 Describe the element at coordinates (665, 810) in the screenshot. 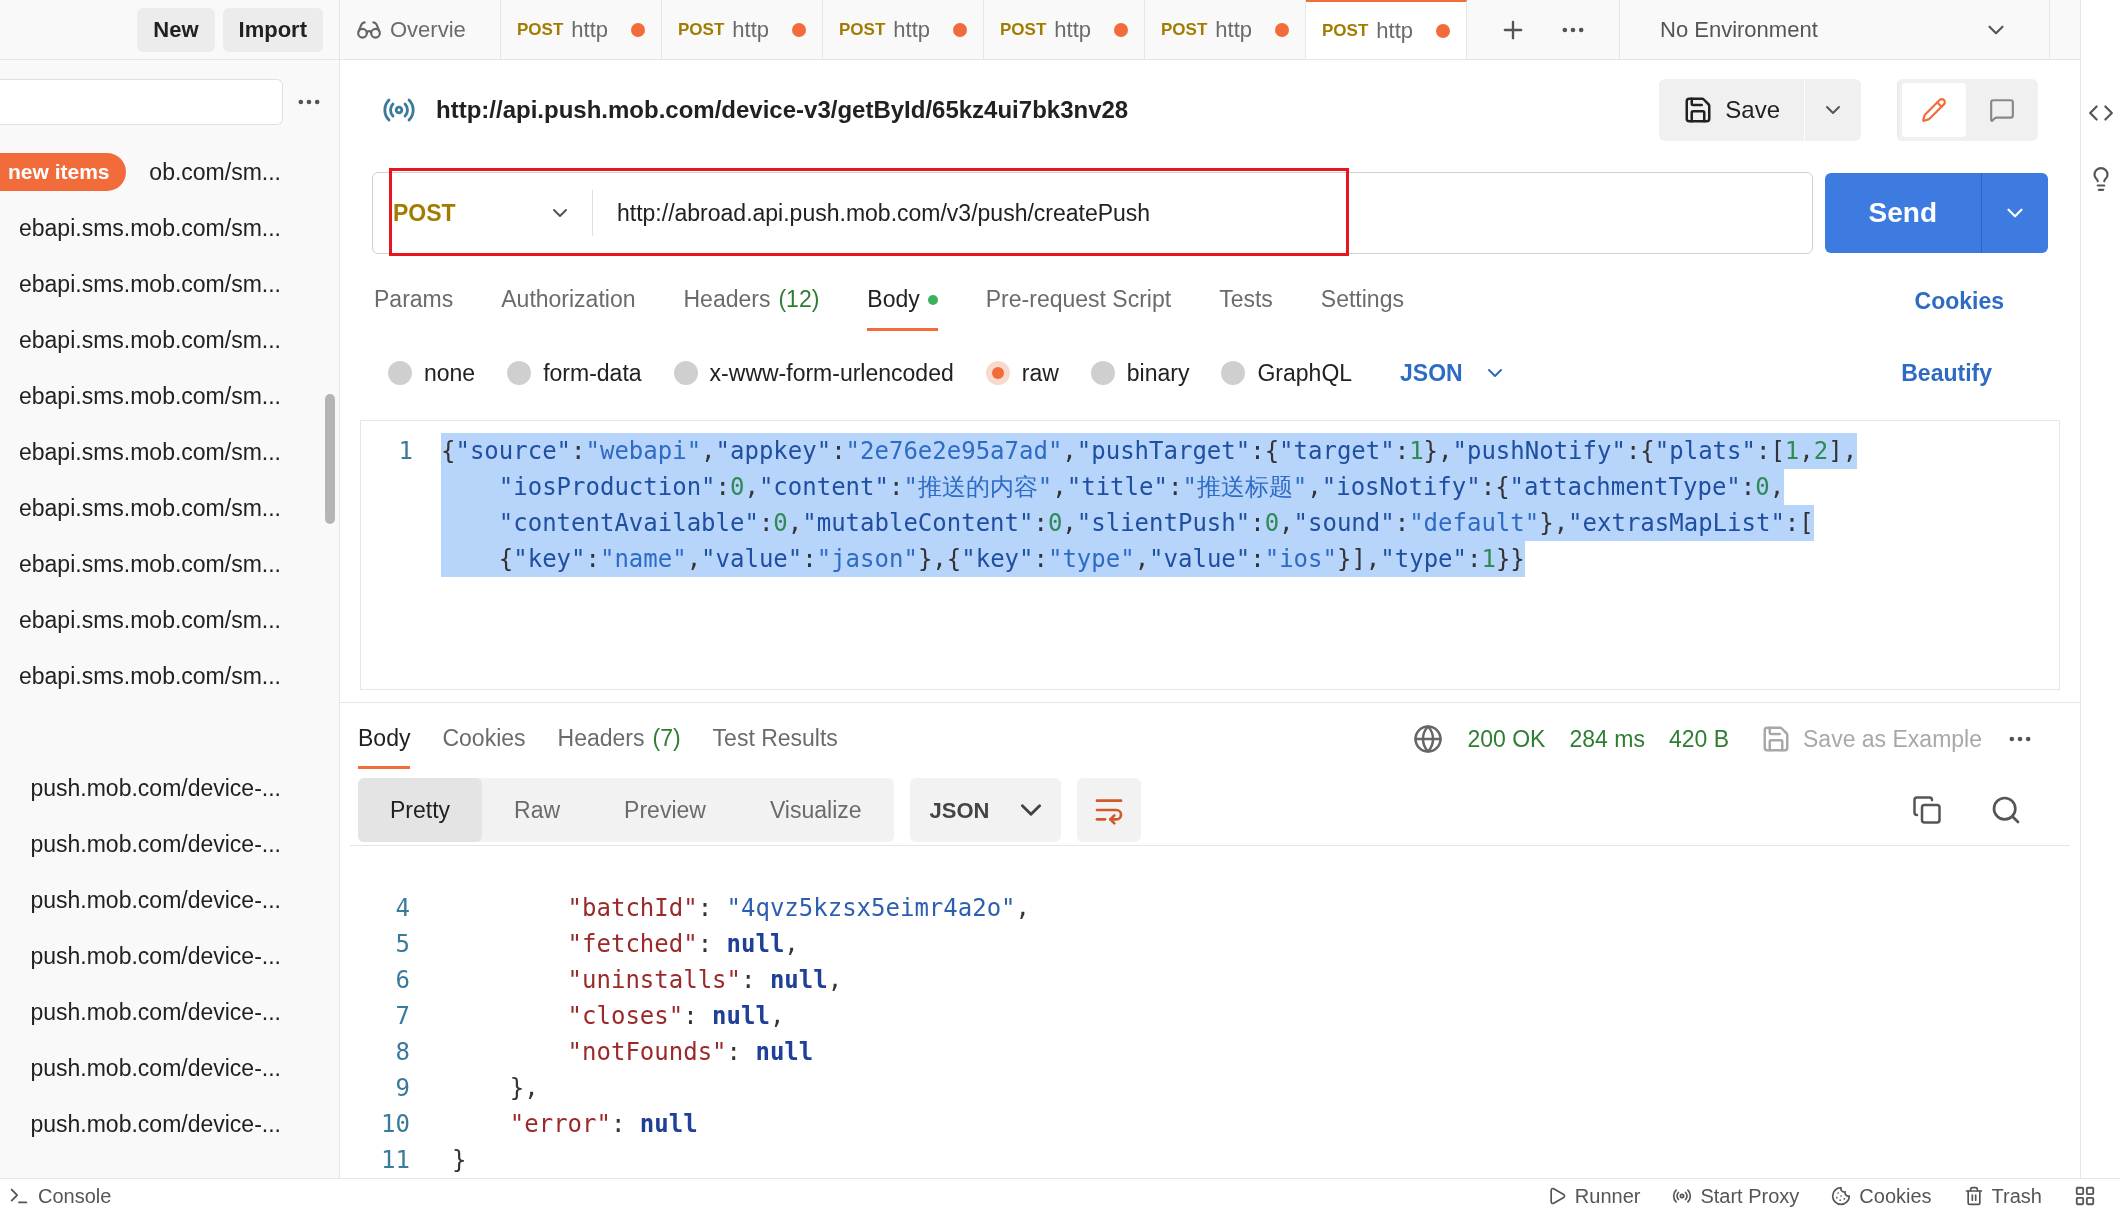

I see `view-tab: Preview` at that location.